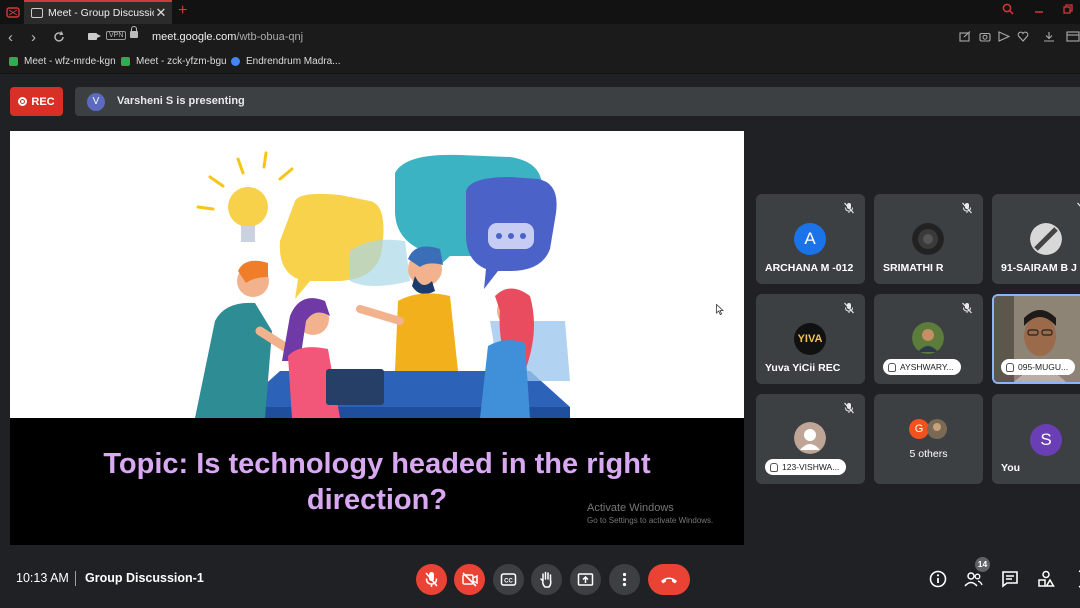 This screenshot has height=608, width=1080. Describe the element at coordinates (937, 429) in the screenshot. I see `others-avatar-photo` at that location.